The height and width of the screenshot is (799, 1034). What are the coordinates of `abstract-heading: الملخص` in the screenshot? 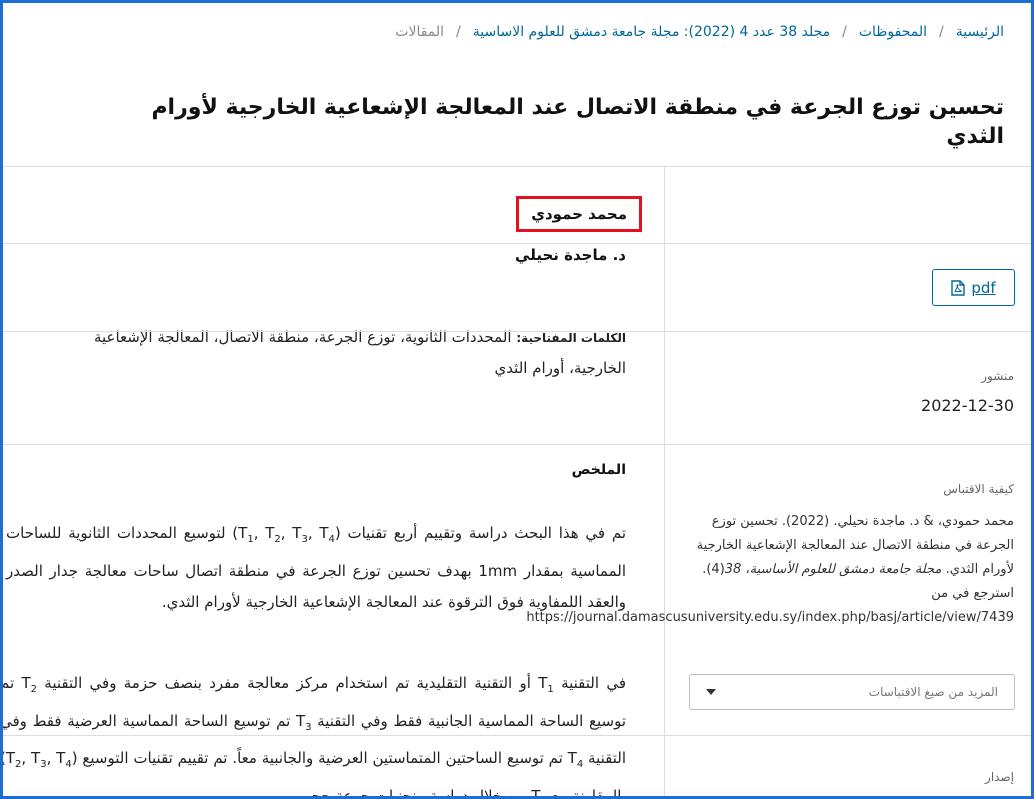 It's located at (598, 470).